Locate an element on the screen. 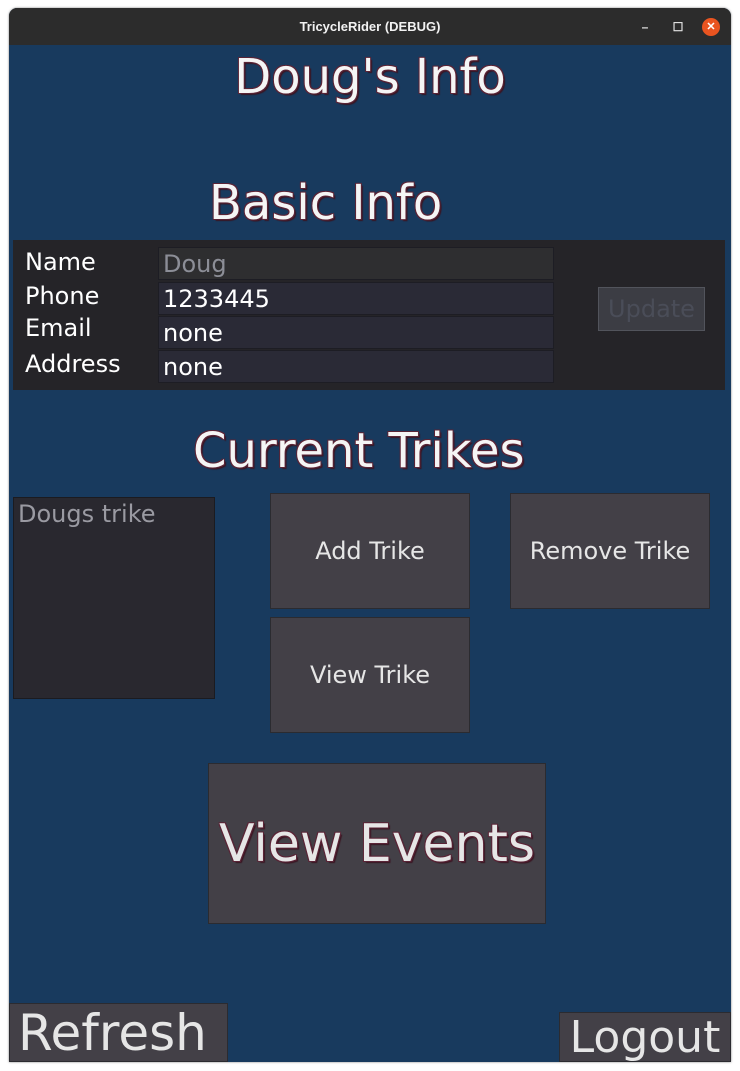  remove-trike-button: Remove Trike is located at coordinates (610, 551).